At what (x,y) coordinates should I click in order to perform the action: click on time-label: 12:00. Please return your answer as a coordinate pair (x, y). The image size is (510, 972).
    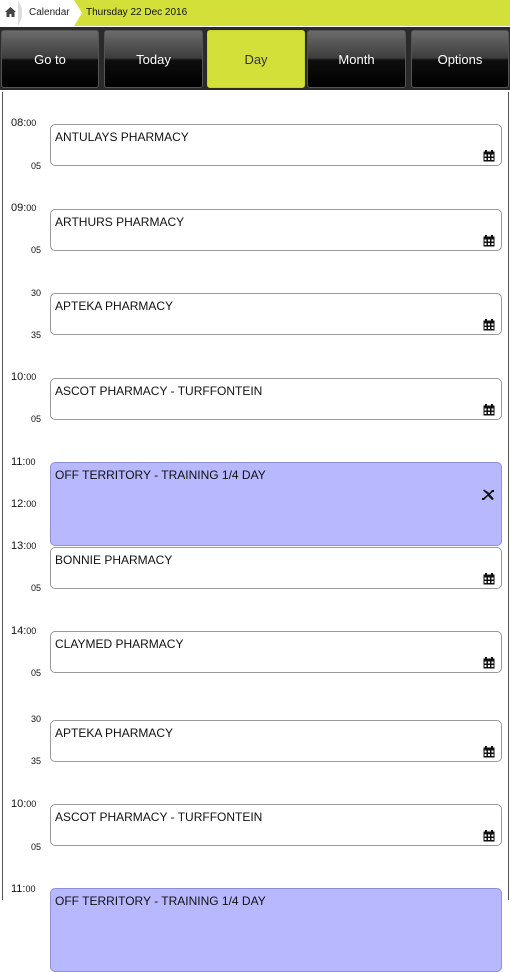
    Looking at the image, I should click on (24, 504).